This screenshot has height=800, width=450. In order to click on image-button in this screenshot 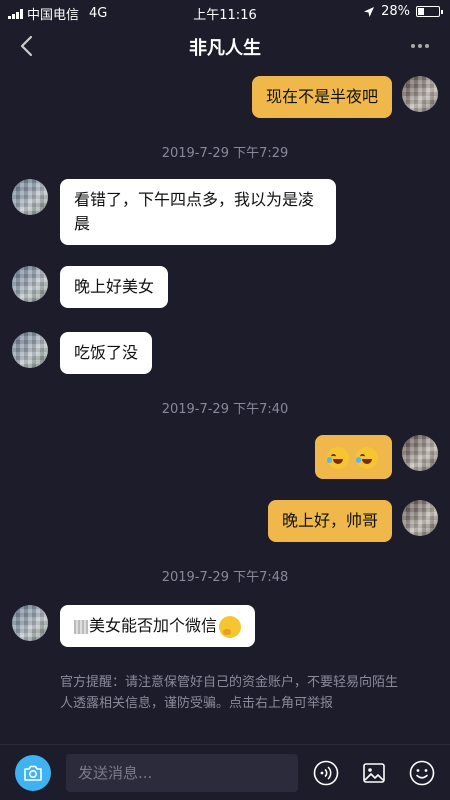, I will do `click(374, 773)`.